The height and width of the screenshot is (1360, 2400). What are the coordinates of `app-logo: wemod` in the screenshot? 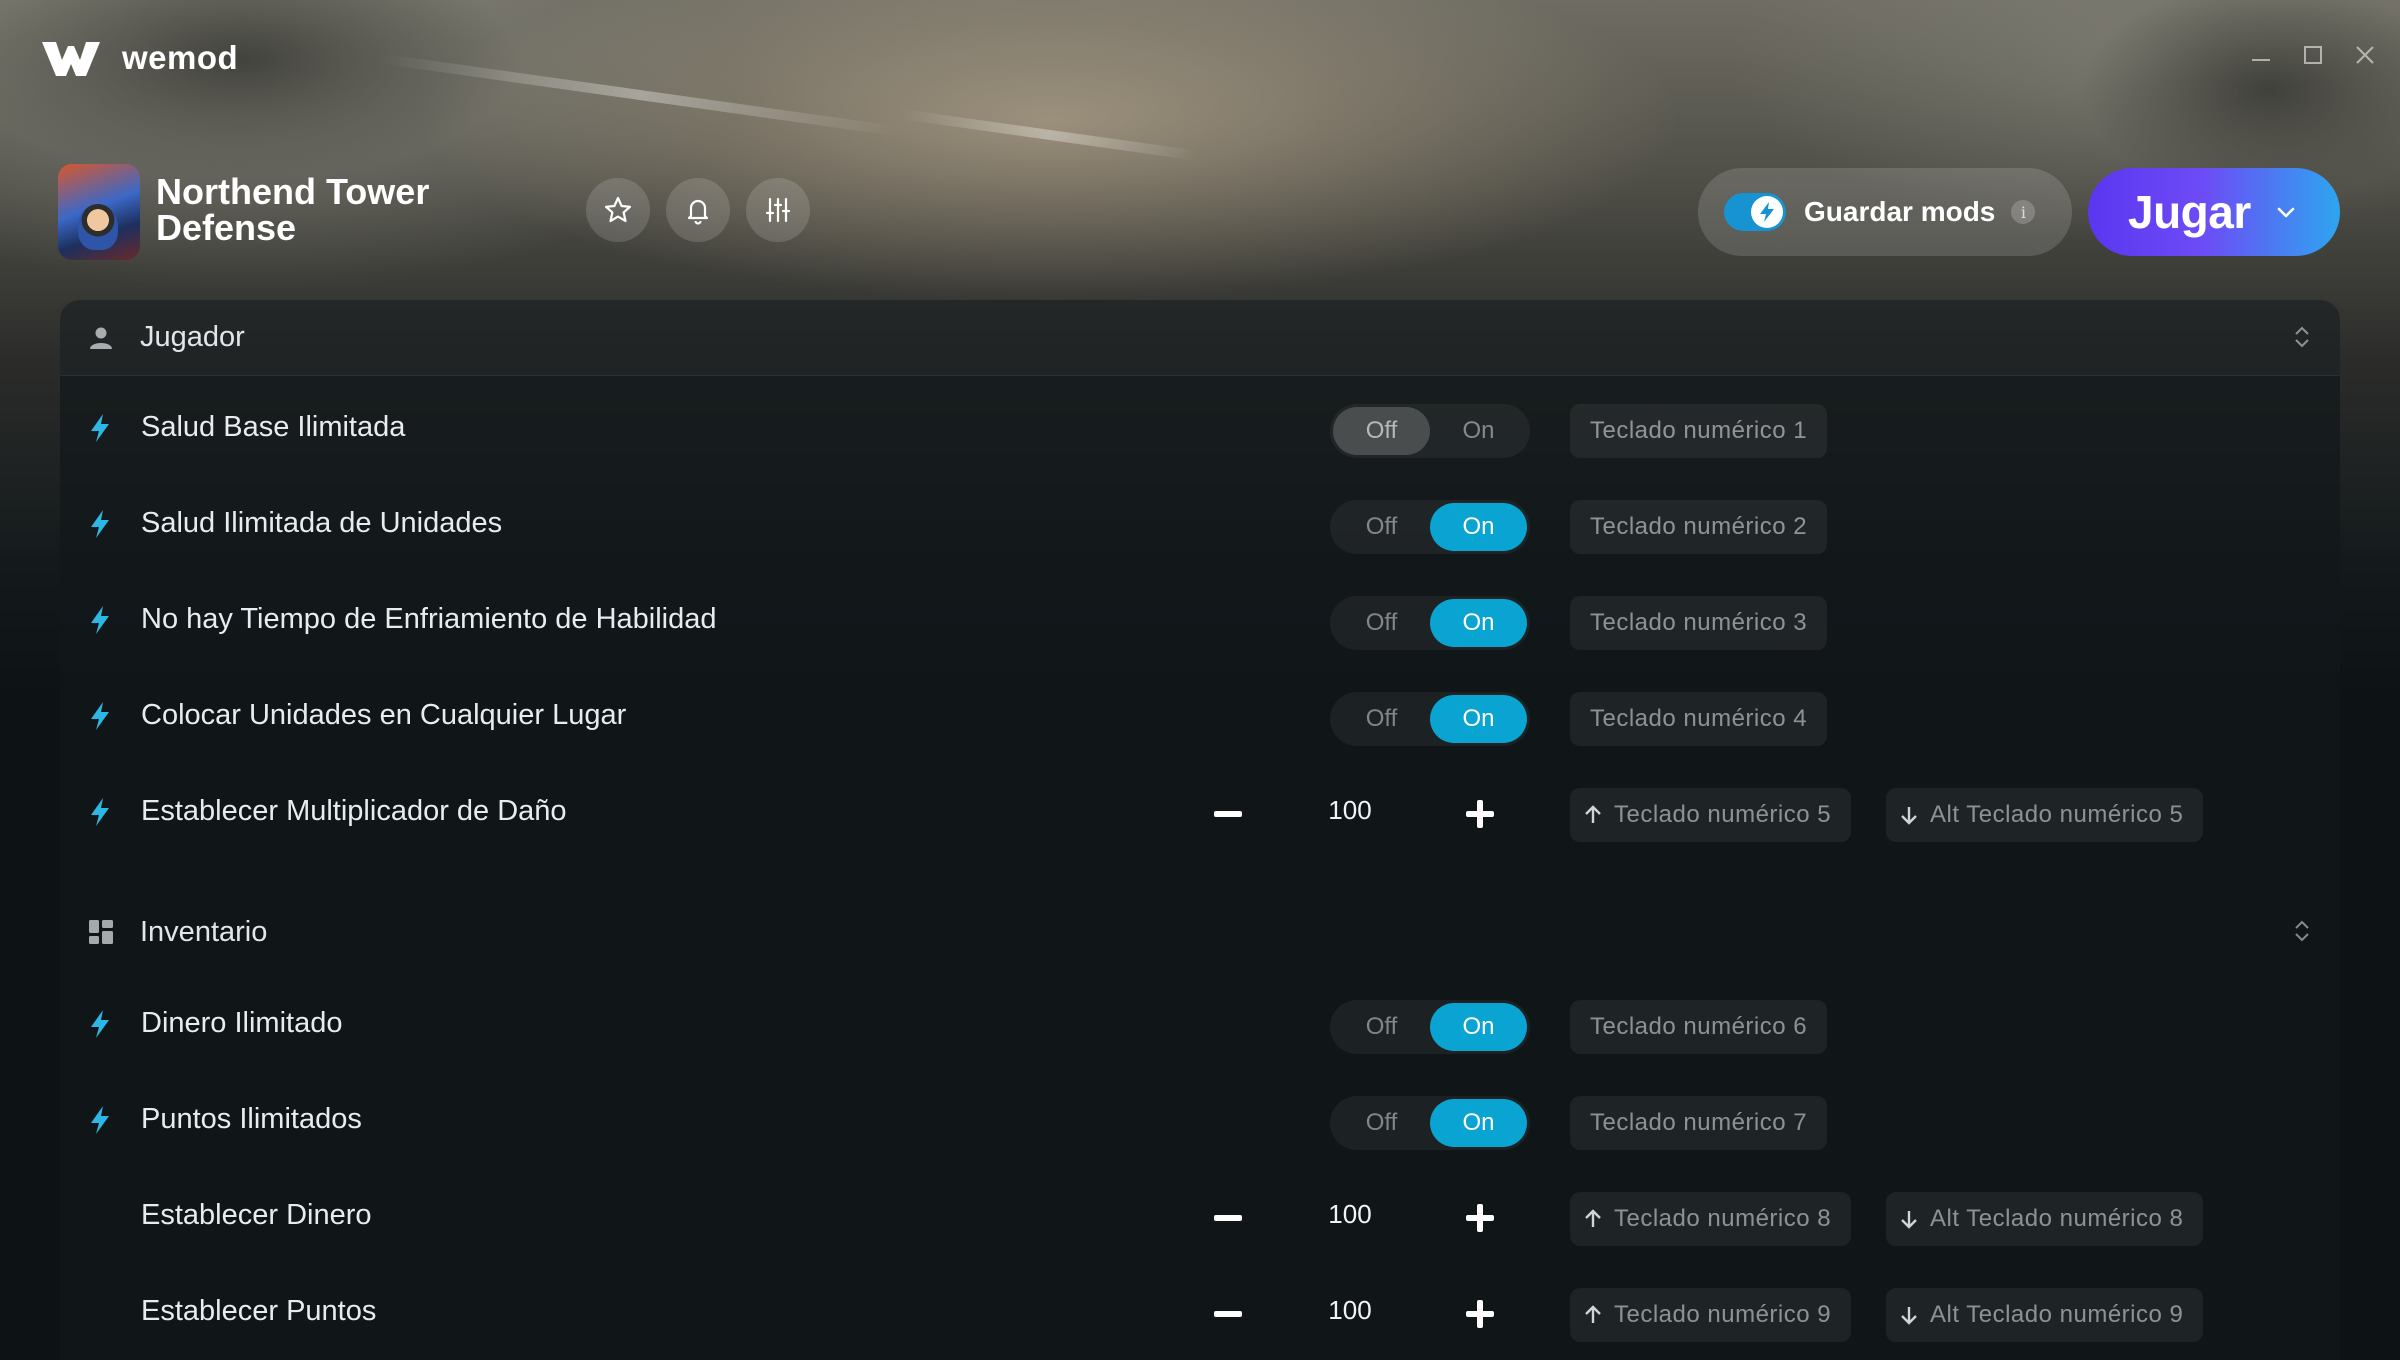 It's located at (139, 58).